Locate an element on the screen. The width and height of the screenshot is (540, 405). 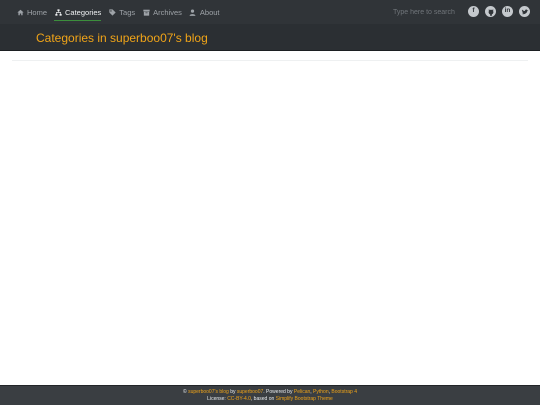
sitemap-icon is located at coordinates (58, 12).